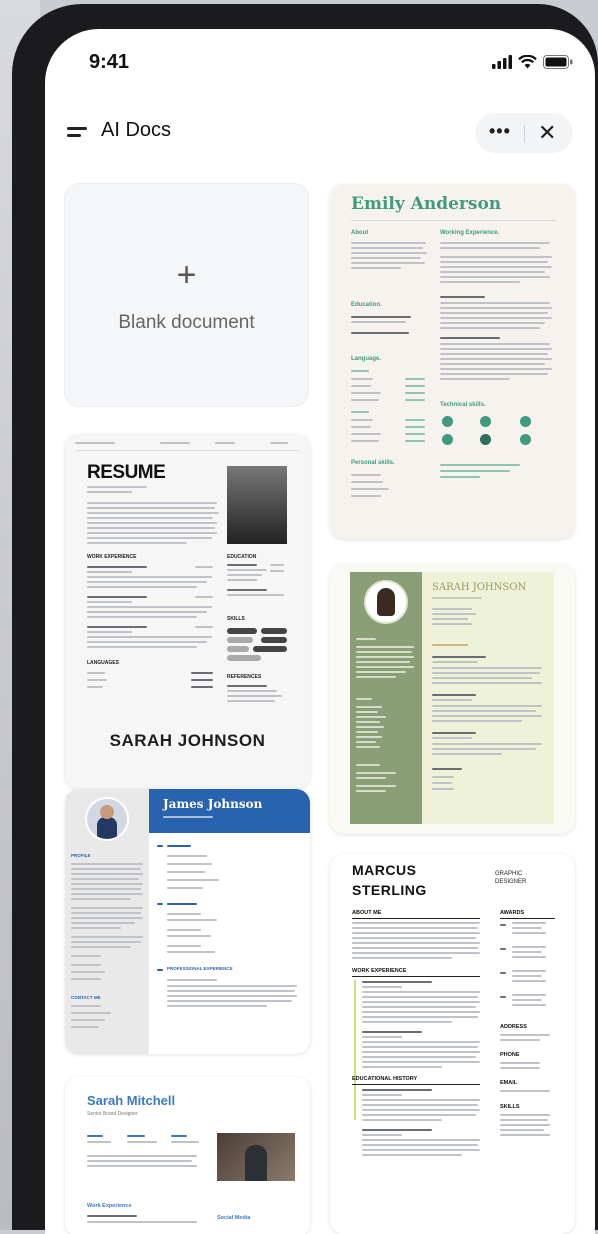 The height and width of the screenshot is (1234, 598). Describe the element at coordinates (426, 204) in the screenshot. I see `template-name: Emily Anderson` at that location.